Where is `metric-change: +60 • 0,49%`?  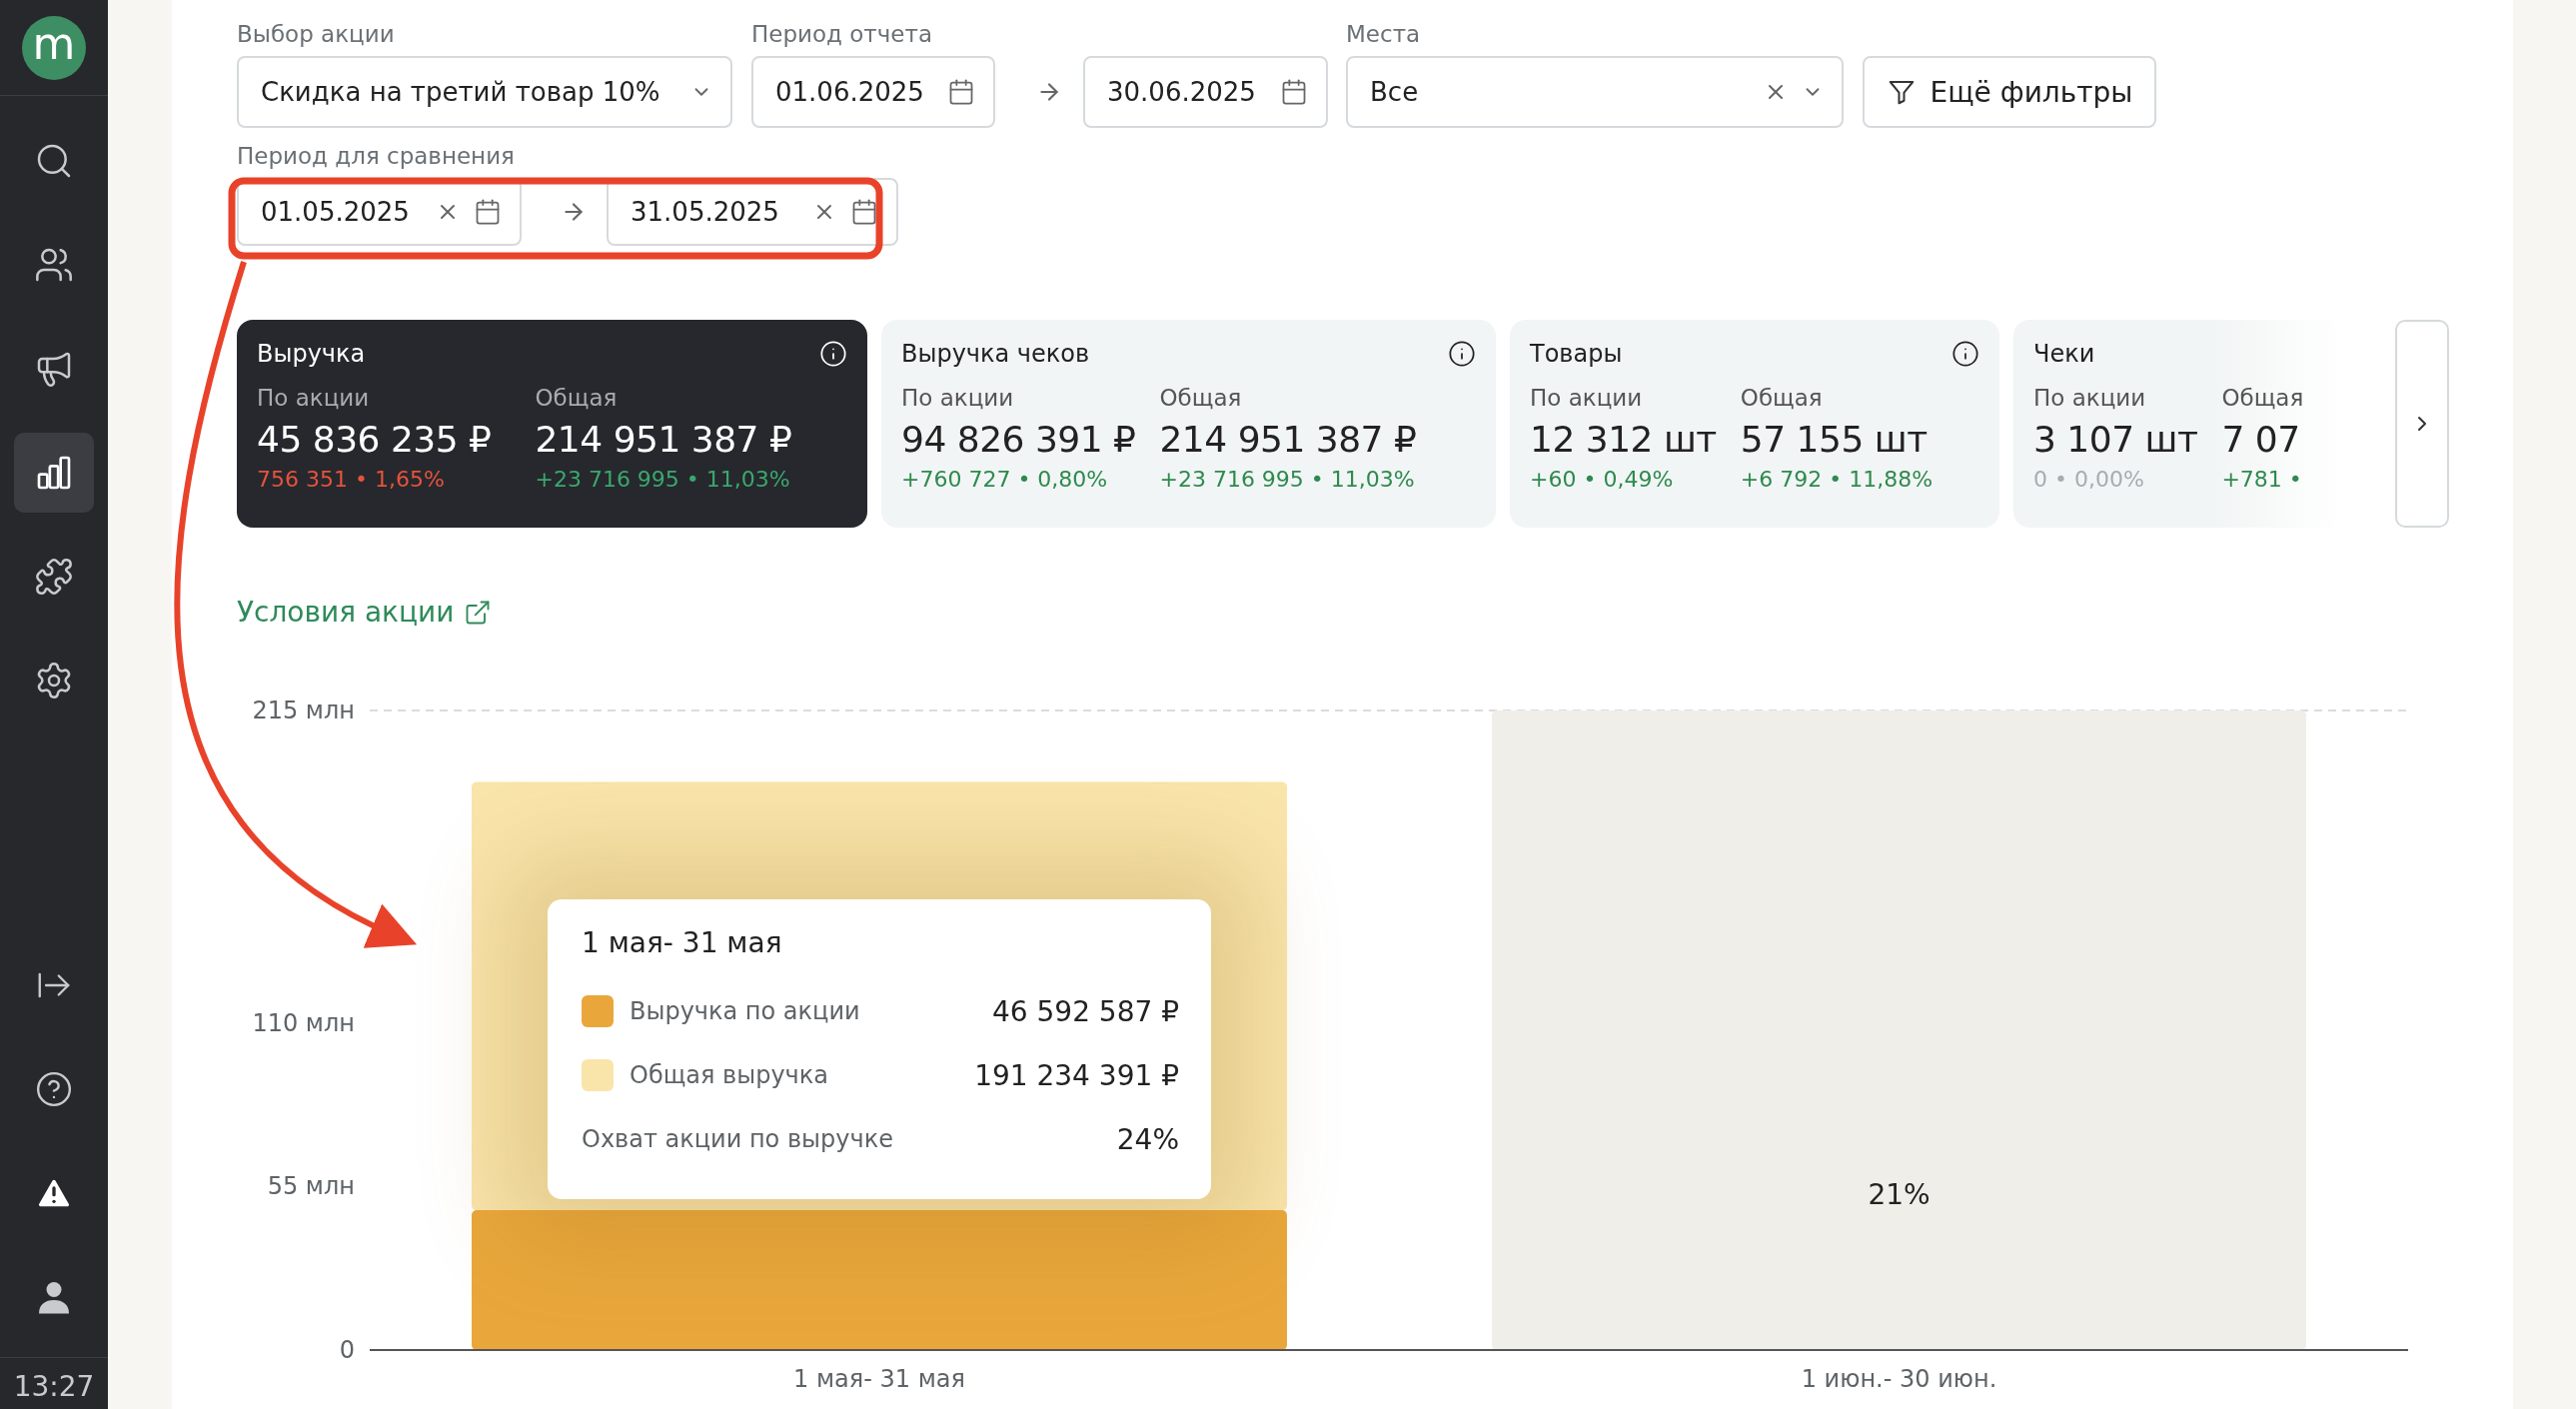
metric-change: +60 • 0,49% is located at coordinates (1602, 480).